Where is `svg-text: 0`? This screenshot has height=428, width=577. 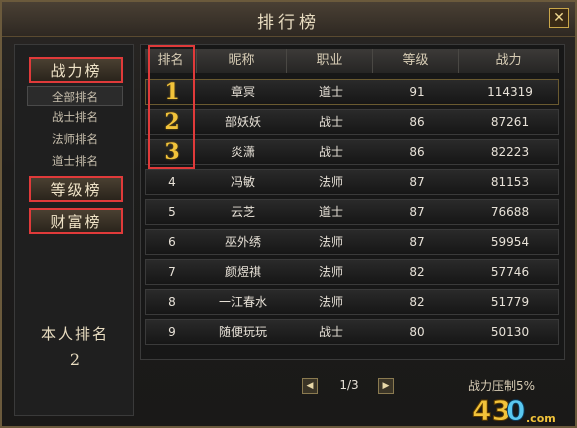 svg-text: 0 is located at coordinates (515, 410).